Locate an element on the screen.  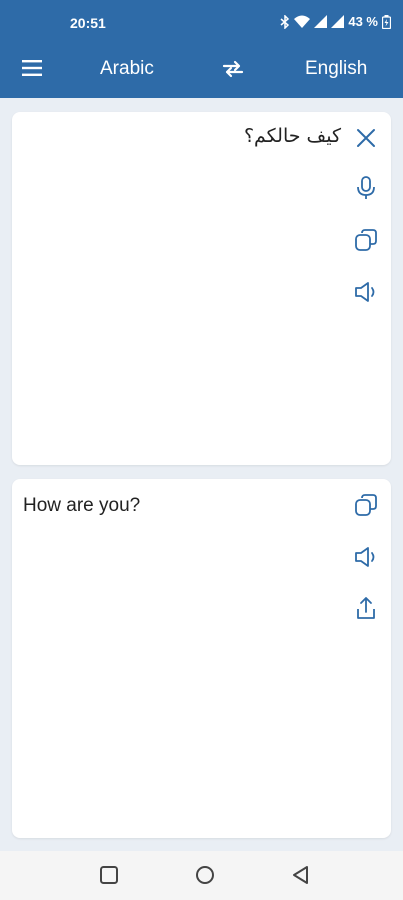
menu-icon is located at coordinates (32, 68).